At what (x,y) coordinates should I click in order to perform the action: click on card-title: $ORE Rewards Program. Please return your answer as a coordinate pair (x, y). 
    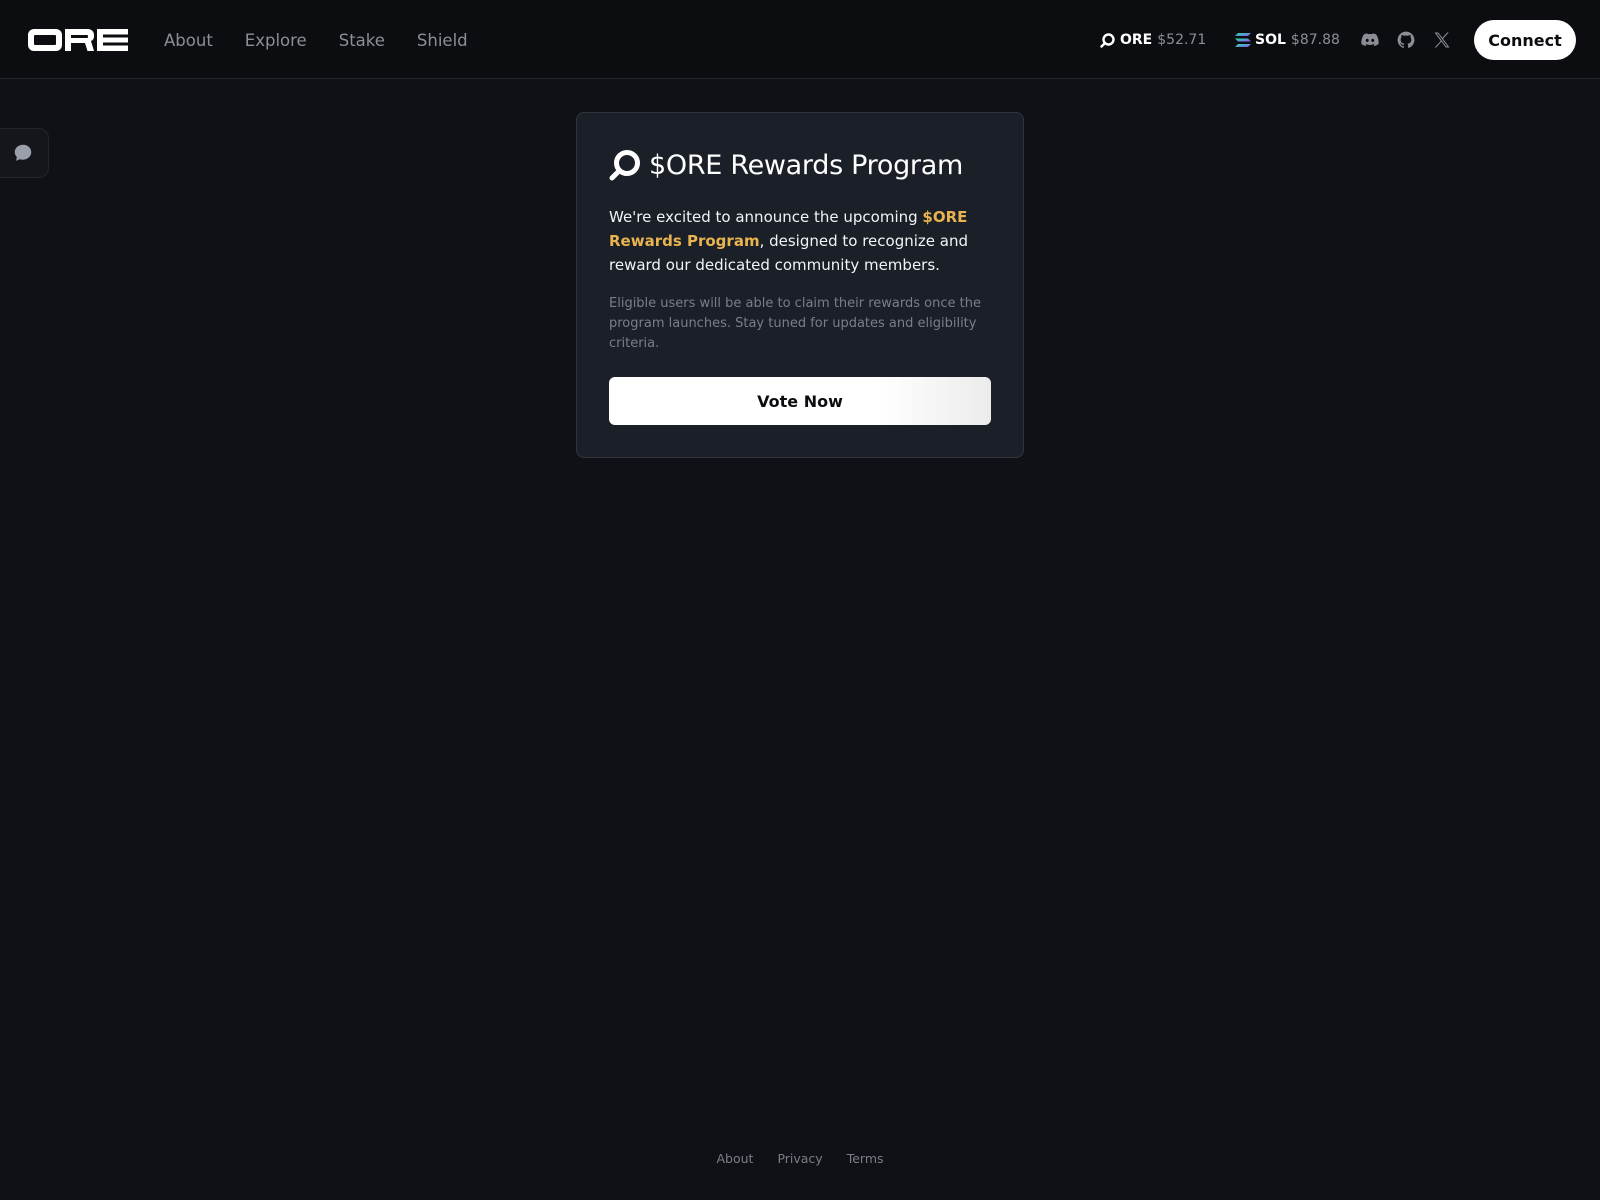
    Looking at the image, I should click on (806, 165).